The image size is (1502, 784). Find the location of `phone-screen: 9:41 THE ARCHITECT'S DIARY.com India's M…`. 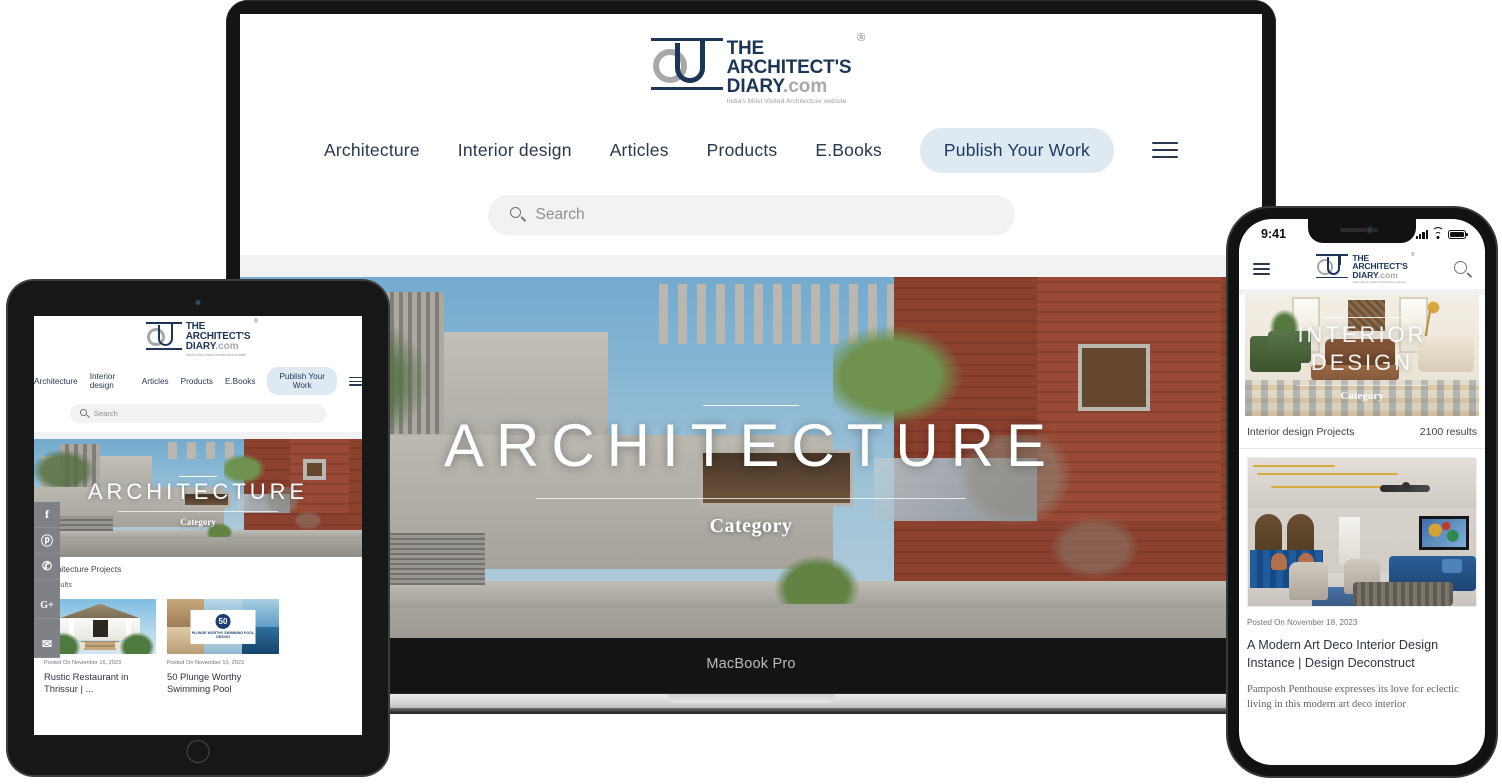

phone-screen: 9:41 THE ARCHITECT'S DIARY.com India's M… is located at coordinates (1362, 492).